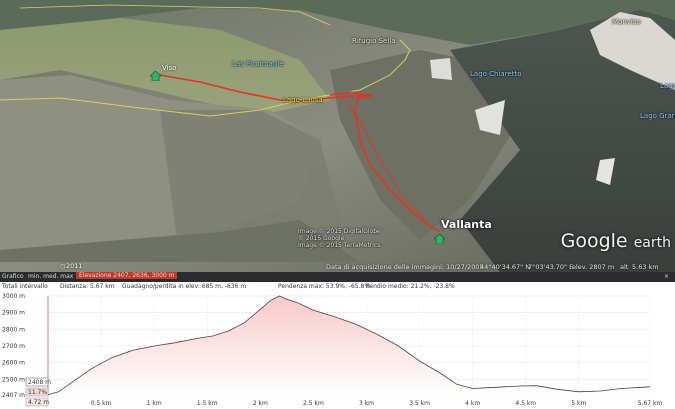  I want to click on longitude-readout: 7°03'43.70" E, so click(551, 267).